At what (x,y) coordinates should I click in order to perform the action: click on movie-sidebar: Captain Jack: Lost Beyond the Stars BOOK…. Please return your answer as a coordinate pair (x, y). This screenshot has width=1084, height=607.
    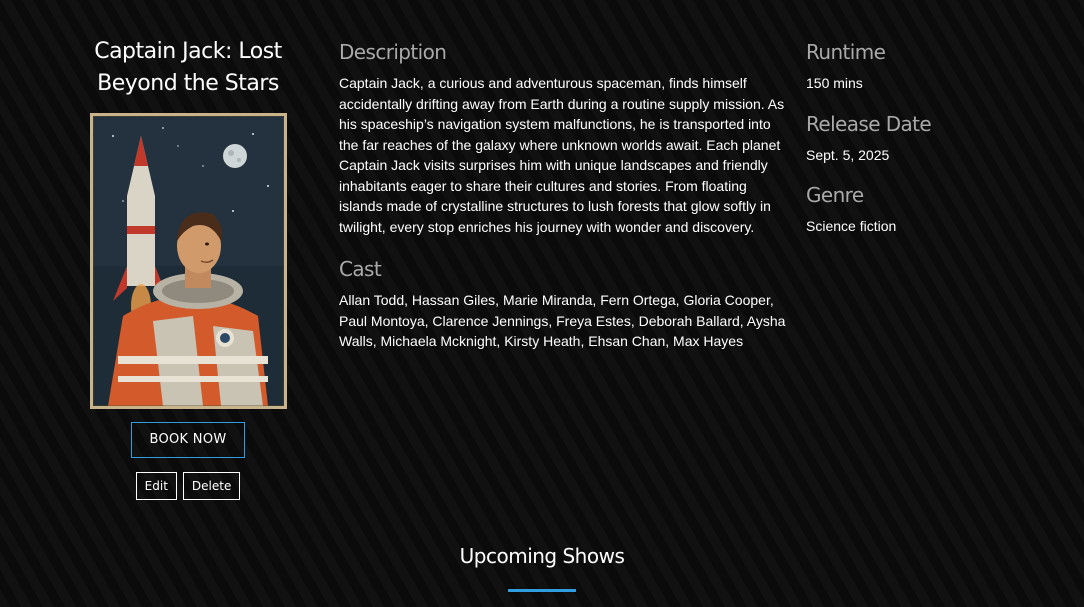
    Looking at the image, I should click on (188, 268).